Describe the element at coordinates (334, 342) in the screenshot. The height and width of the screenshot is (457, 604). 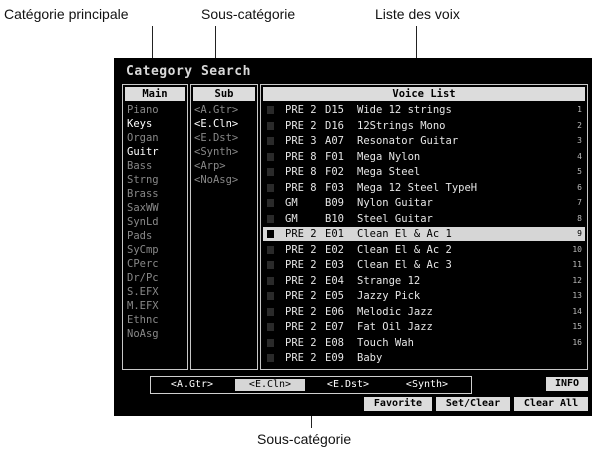
I see `voice-number: E08` at that location.